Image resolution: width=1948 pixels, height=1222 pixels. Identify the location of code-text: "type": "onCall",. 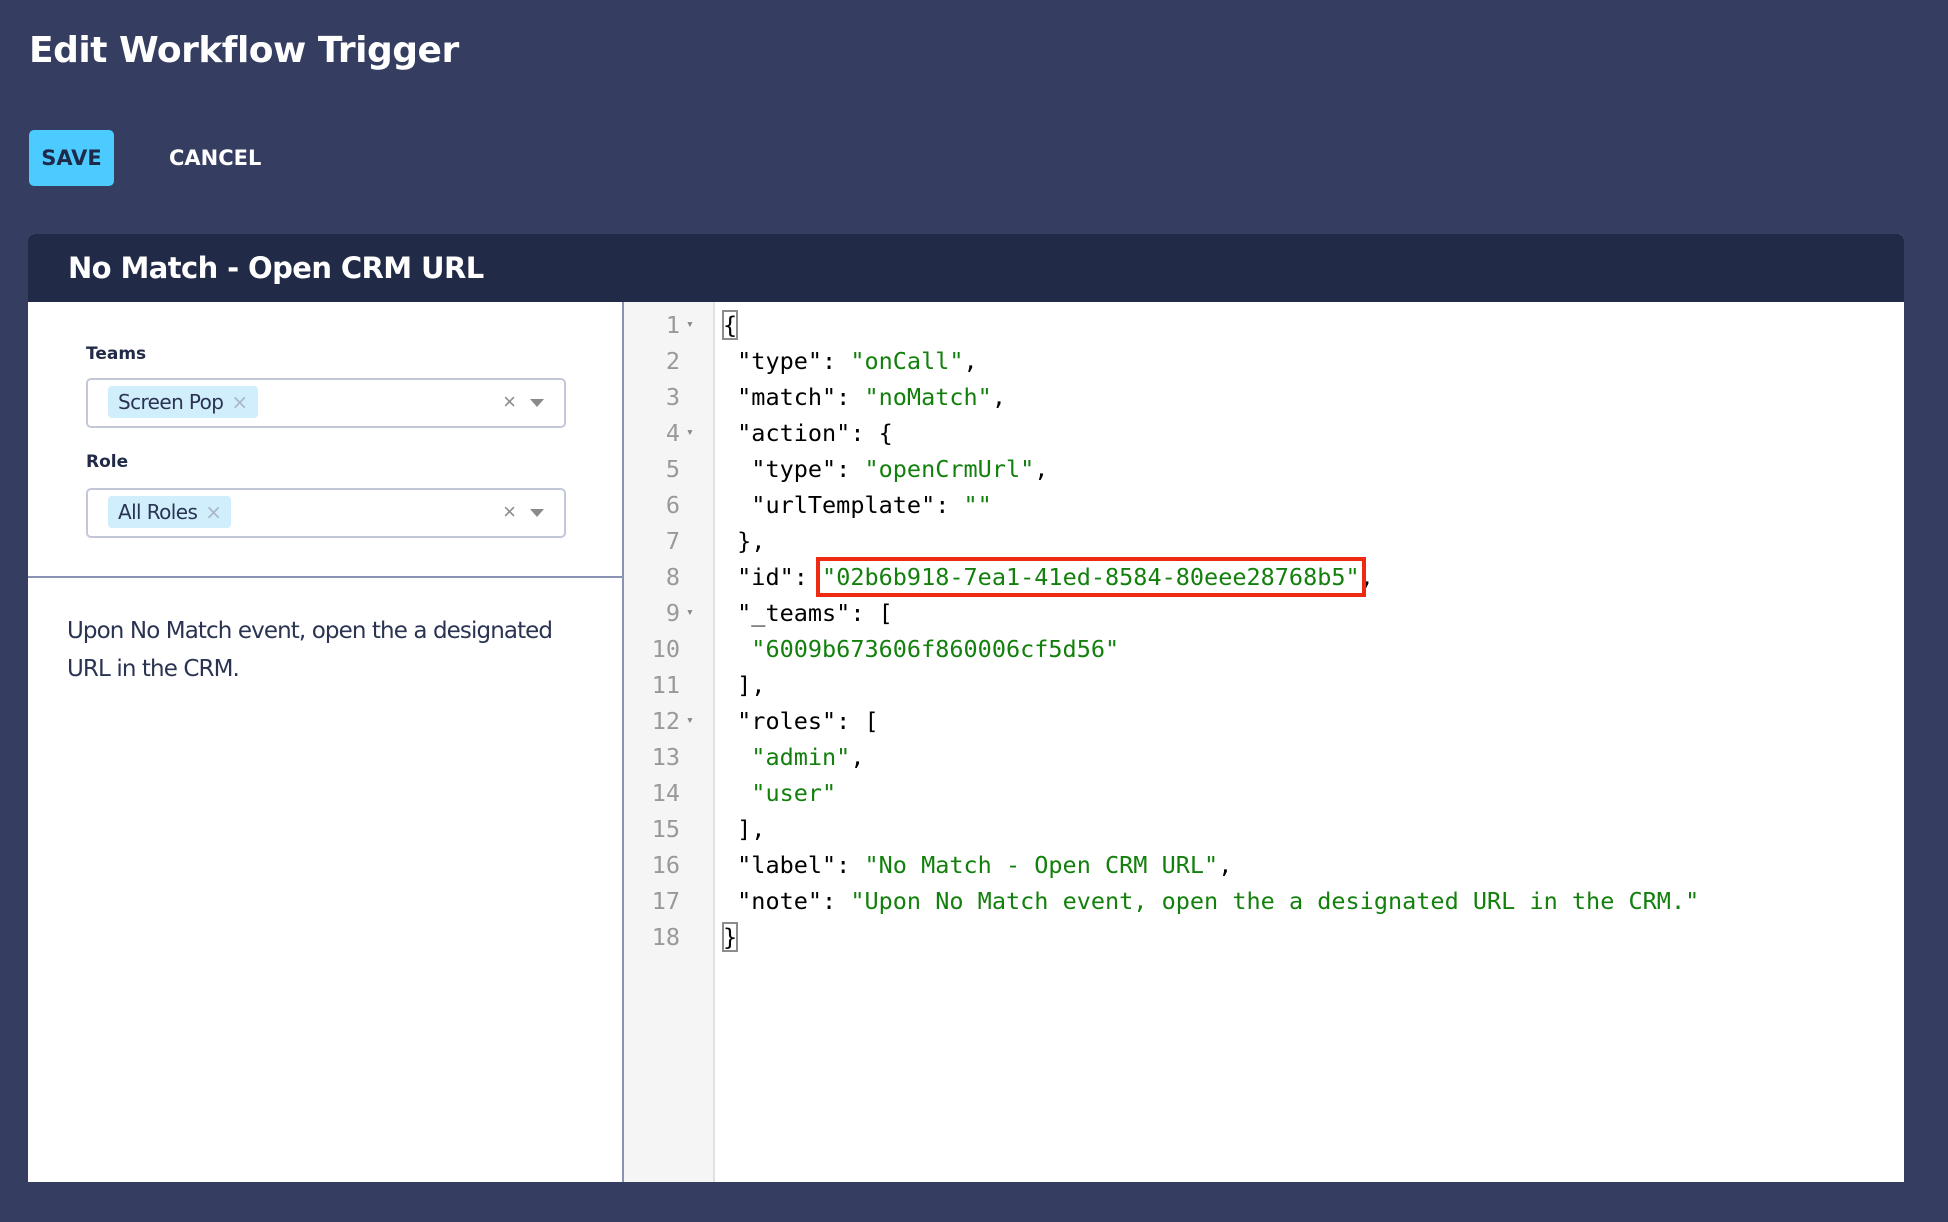
(850, 361).